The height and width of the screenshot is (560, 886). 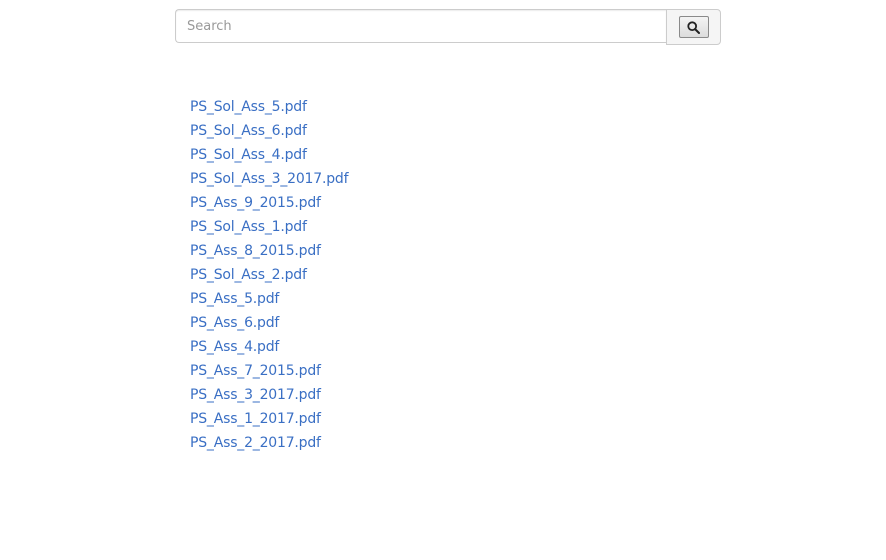 I want to click on file-link: PS_Sol_Ass_6.pdf, so click(x=248, y=131).